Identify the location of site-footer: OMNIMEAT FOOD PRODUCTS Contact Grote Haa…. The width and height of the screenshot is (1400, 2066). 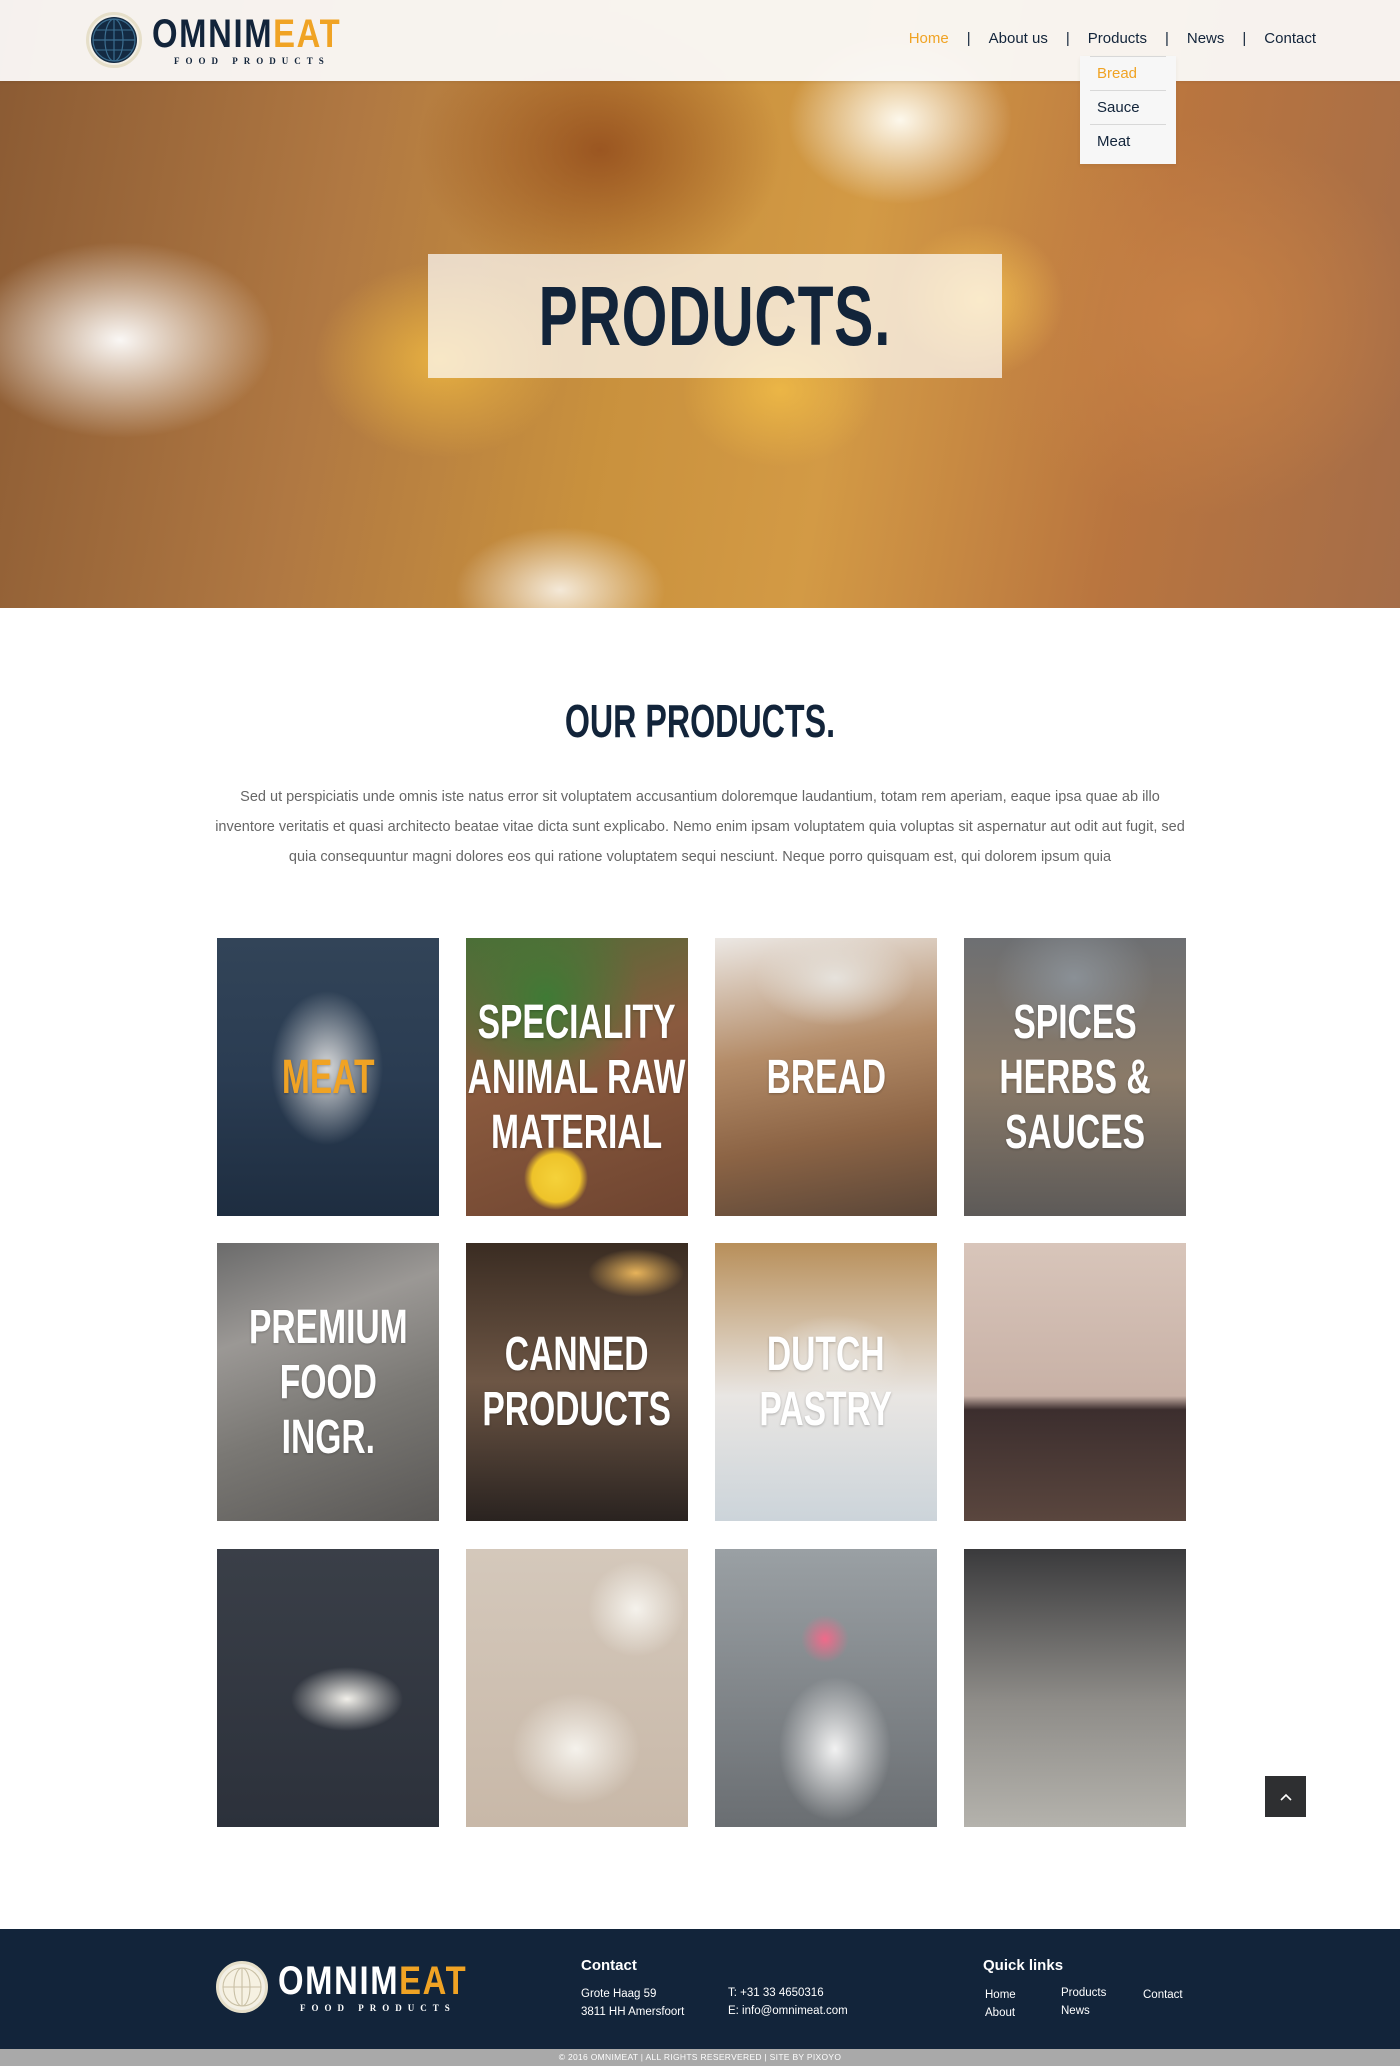
(700, 1989).